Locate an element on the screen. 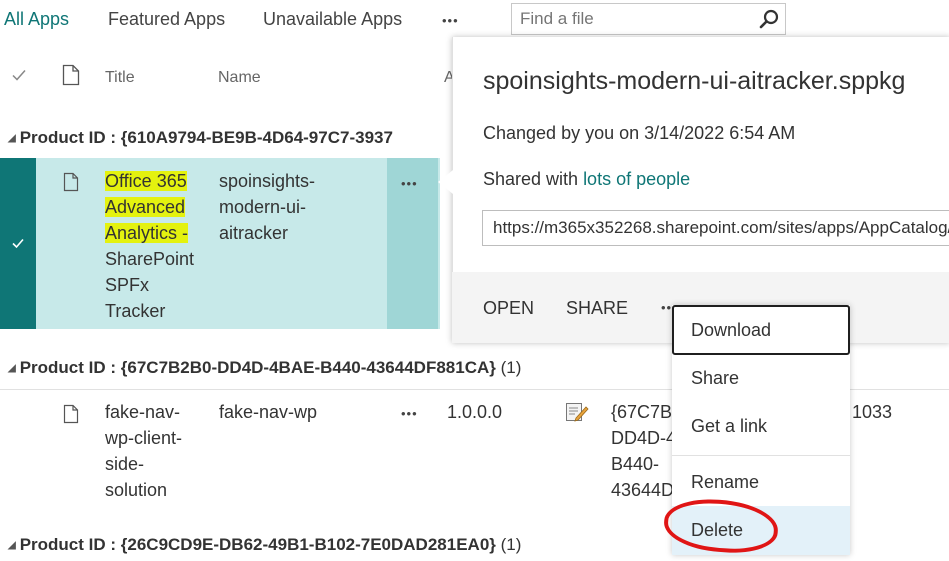  row-product-id: {67C7B DD4D-4 B440- 43644D is located at coordinates (644, 451).